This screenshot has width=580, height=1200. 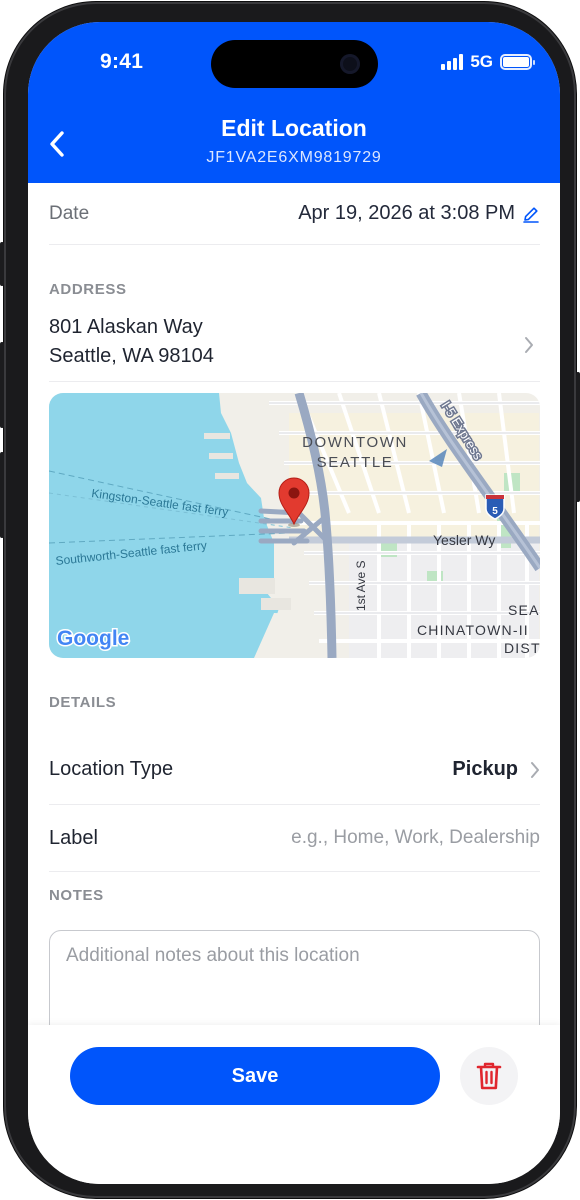 I want to click on date-value-group: Apr 19, 2026 at 3:08 PM, so click(x=419, y=213).